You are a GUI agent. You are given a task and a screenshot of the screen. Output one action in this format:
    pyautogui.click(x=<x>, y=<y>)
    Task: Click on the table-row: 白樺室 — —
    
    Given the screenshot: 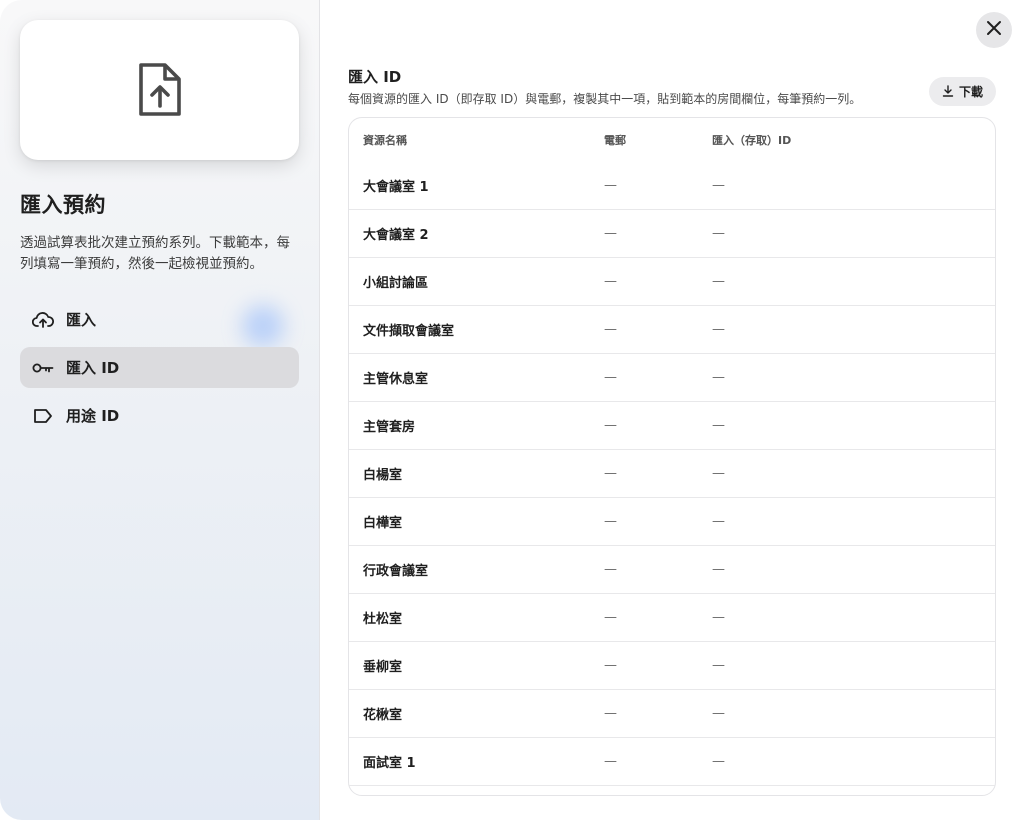 What is the action you would take?
    pyautogui.click(x=672, y=522)
    